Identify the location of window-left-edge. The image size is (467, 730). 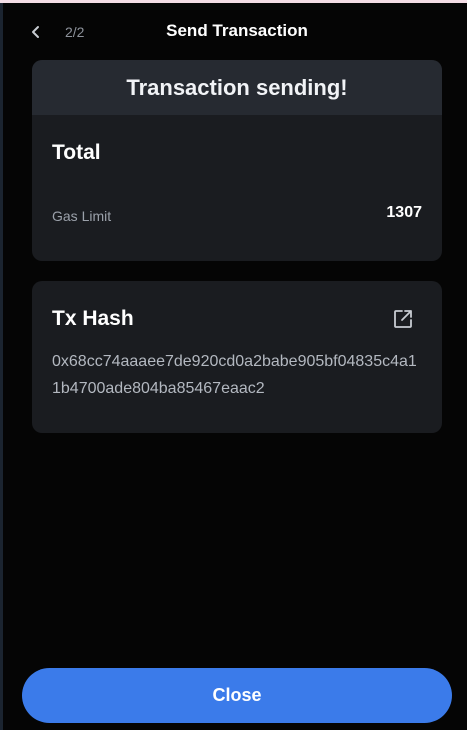
(1, 366).